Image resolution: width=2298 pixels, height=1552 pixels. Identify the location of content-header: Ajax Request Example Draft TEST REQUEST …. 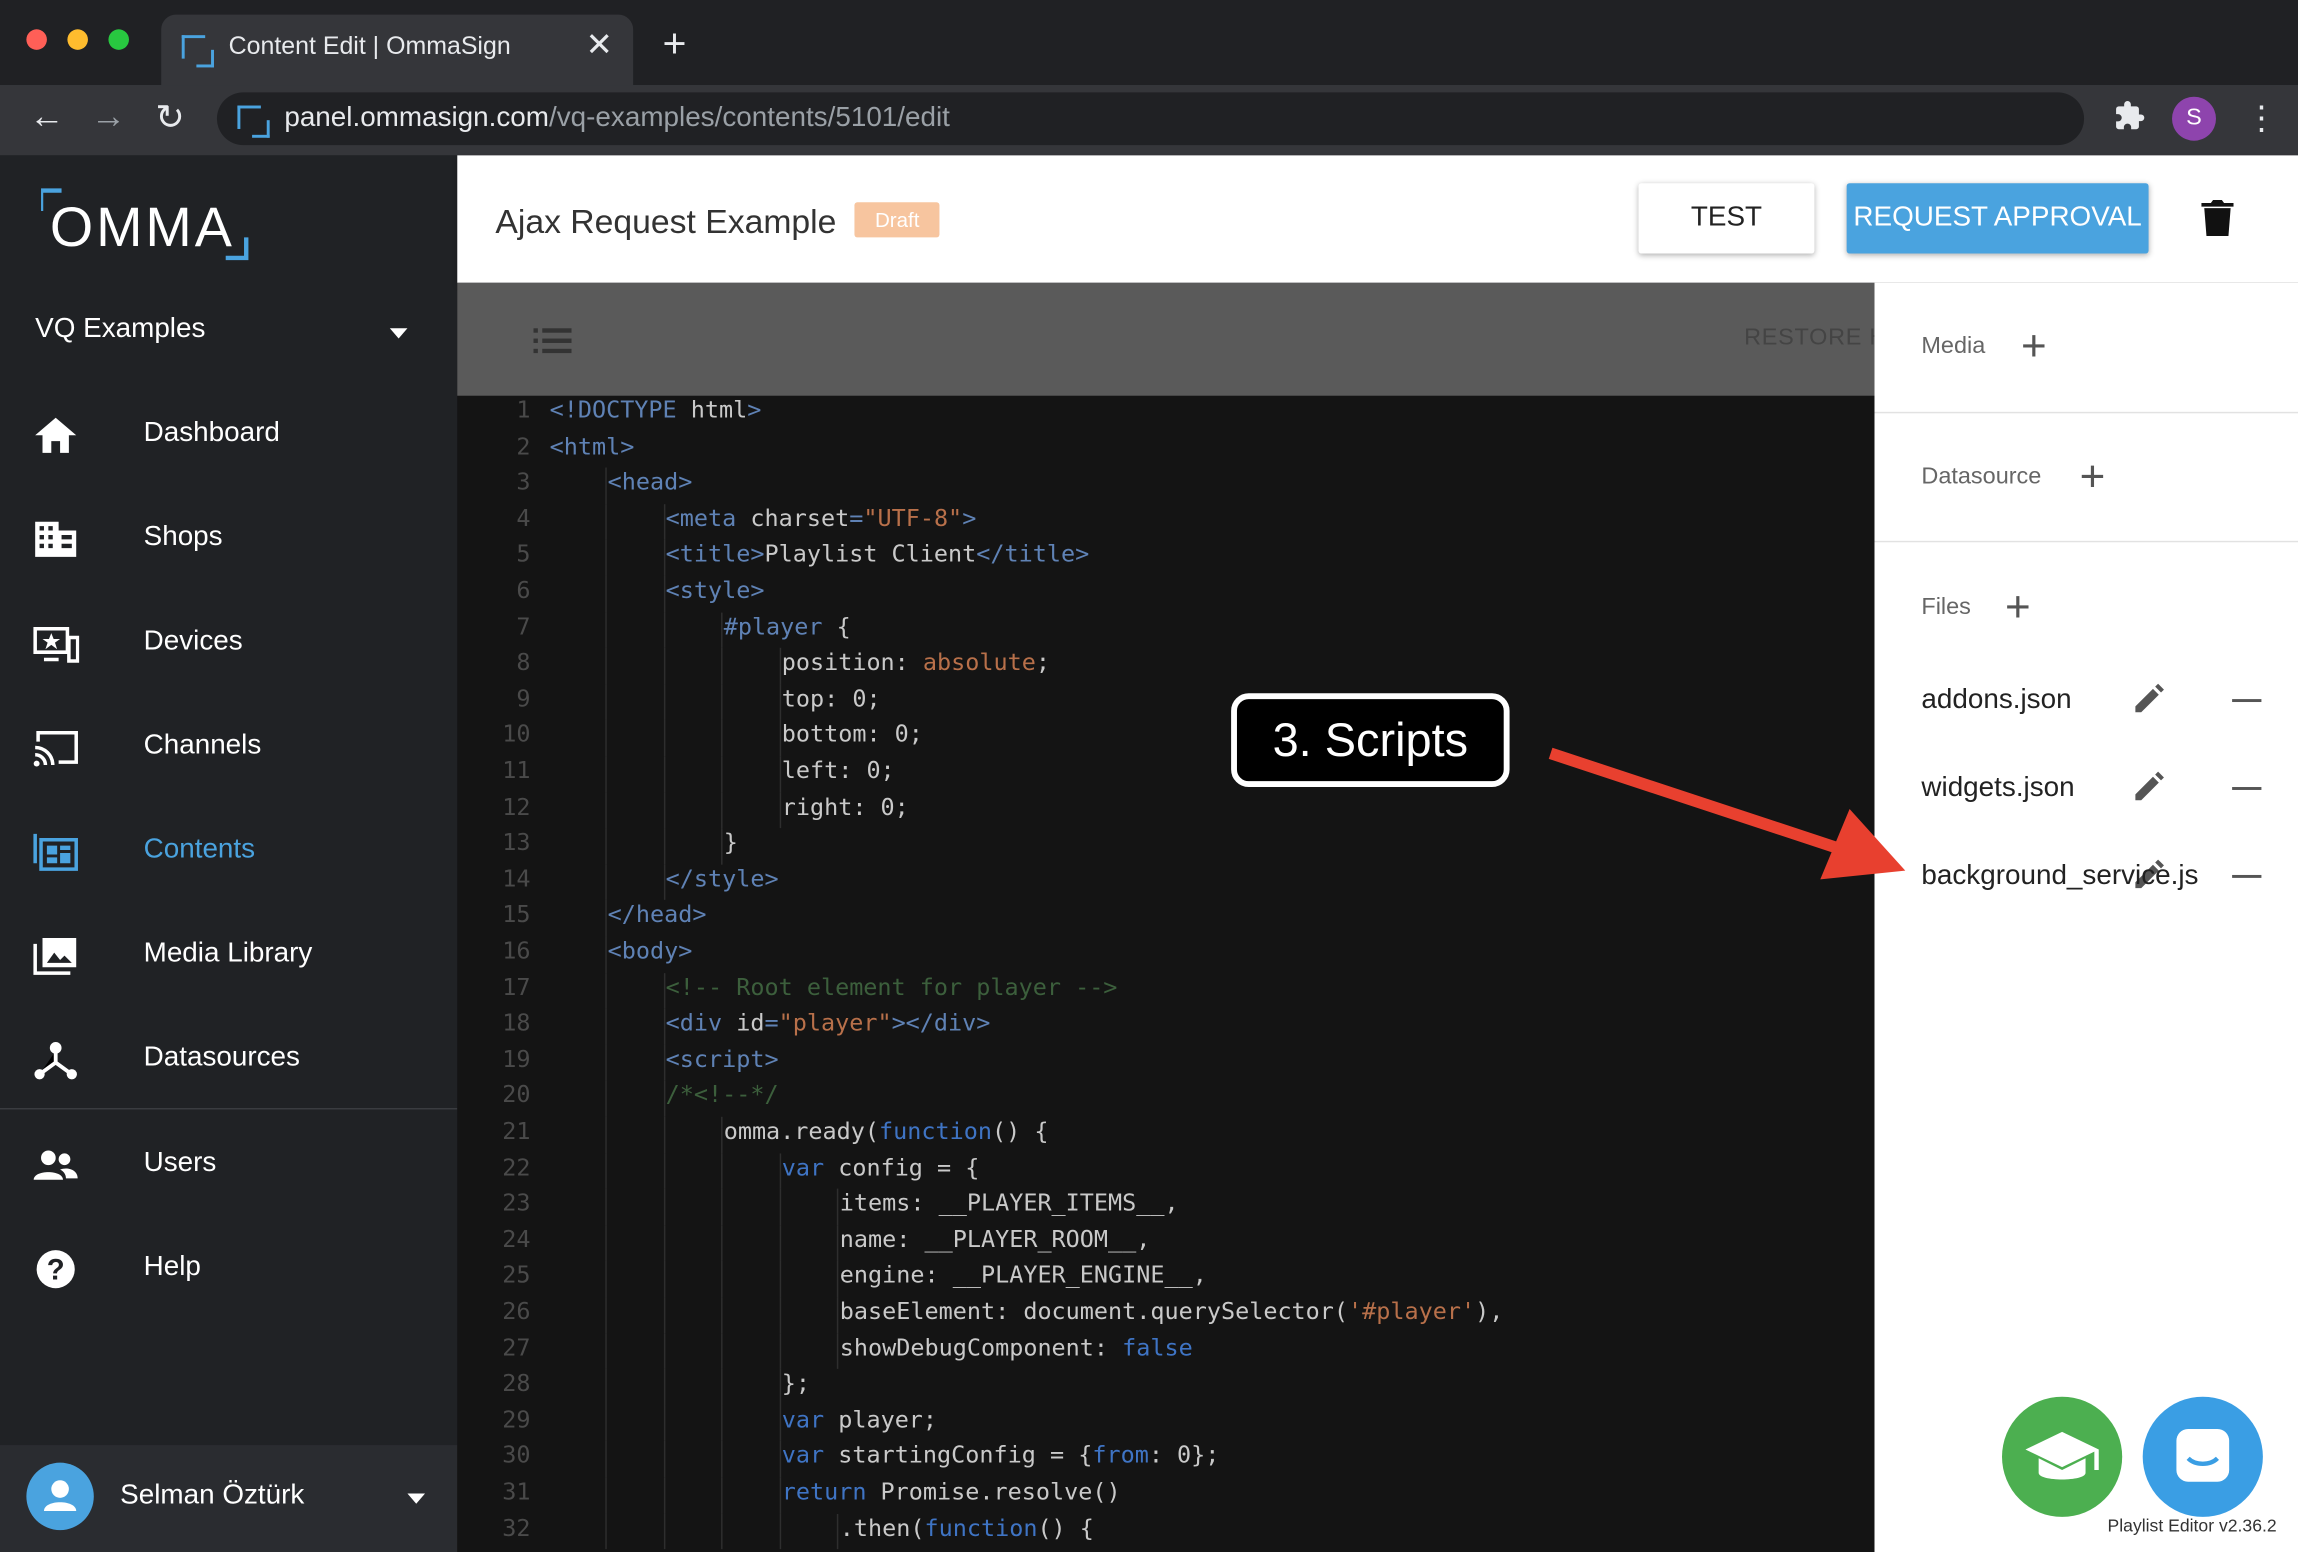
(1377, 219).